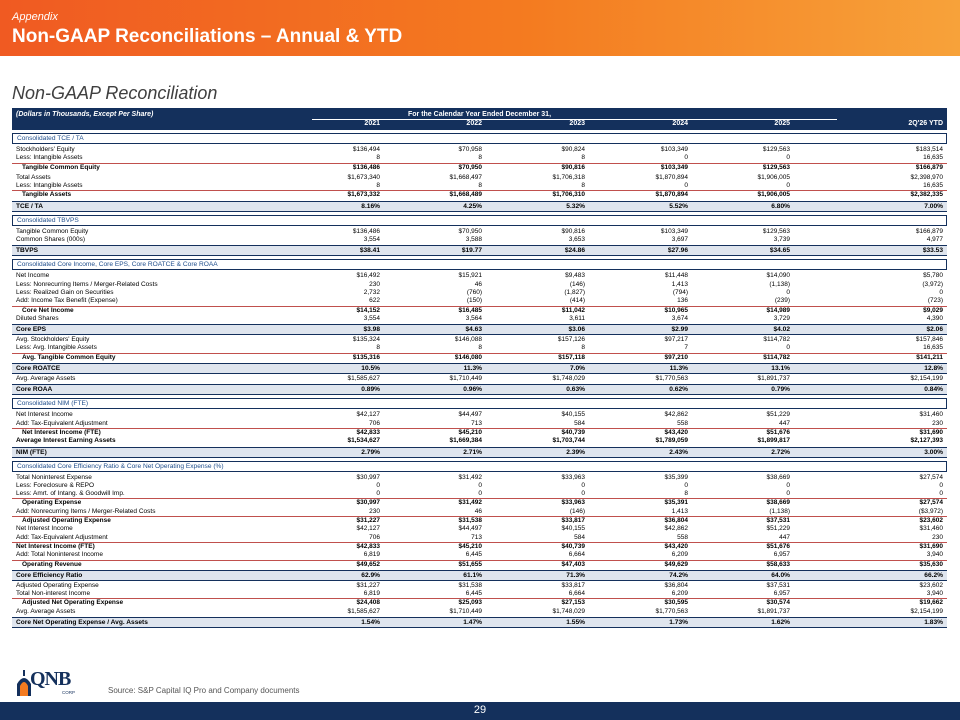 The image size is (960, 720). Describe the element at coordinates (677, 251) in the screenshot. I see `cell-value: $27.96` at that location.